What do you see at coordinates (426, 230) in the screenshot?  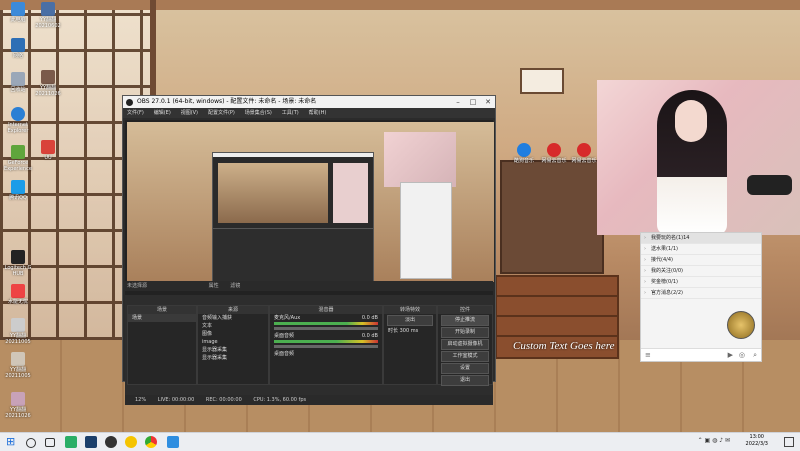 I see `preview-chat-source` at bounding box center [426, 230].